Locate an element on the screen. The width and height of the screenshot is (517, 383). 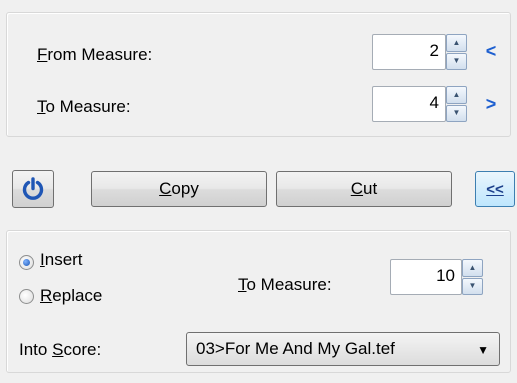
replace-label: Replace is located at coordinates (71, 296).